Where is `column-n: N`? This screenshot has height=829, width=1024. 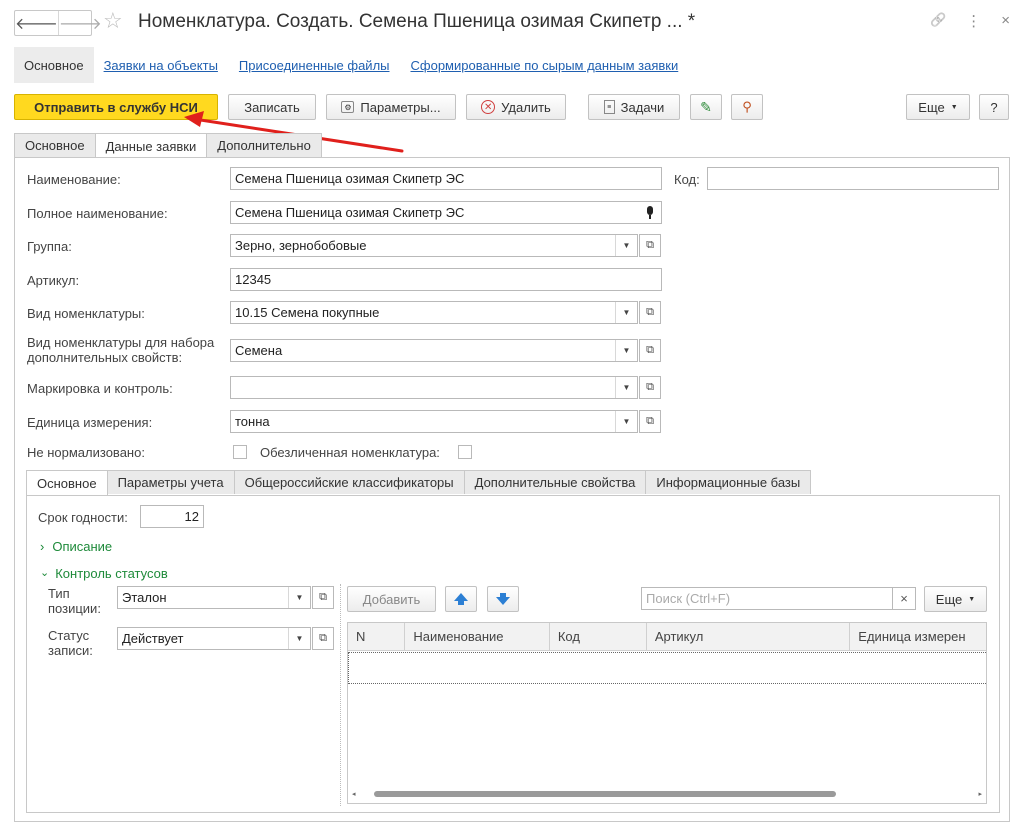 column-n: N is located at coordinates (377, 636).